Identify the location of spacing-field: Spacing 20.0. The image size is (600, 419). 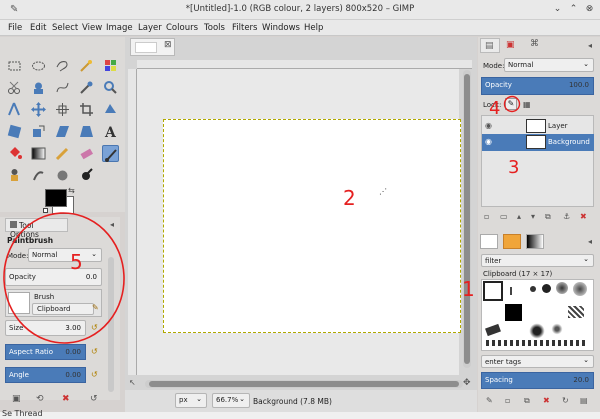
(537, 380).